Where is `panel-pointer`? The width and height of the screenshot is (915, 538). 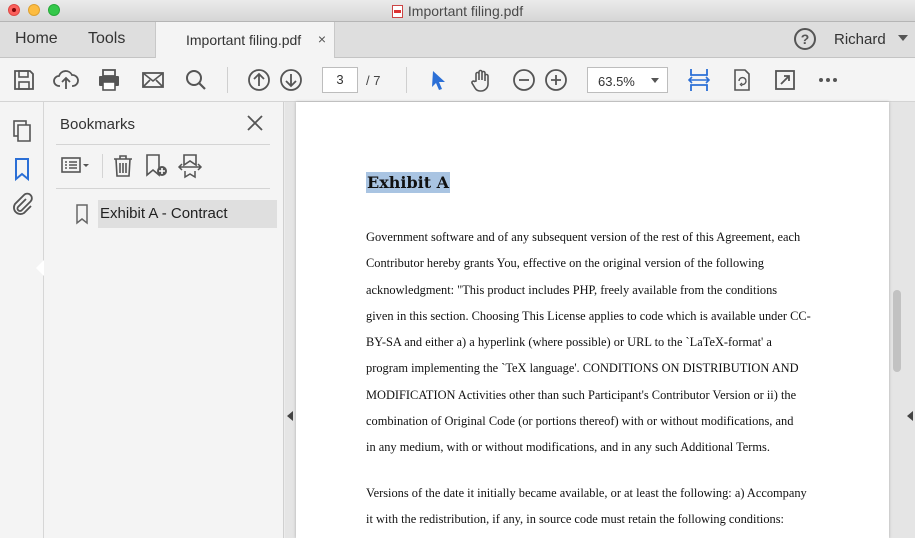
panel-pointer is located at coordinates (40, 268).